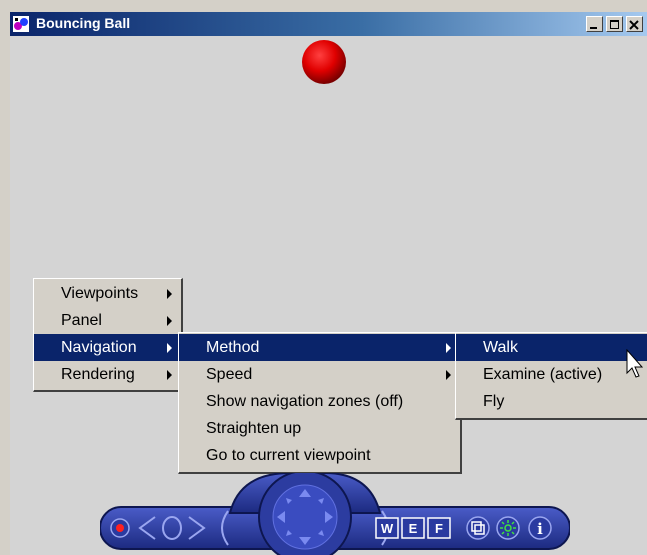 The height and width of the screenshot is (555, 647). I want to click on context-menu: Viewpoints Panel Navigation Rendering, so click(108, 335).